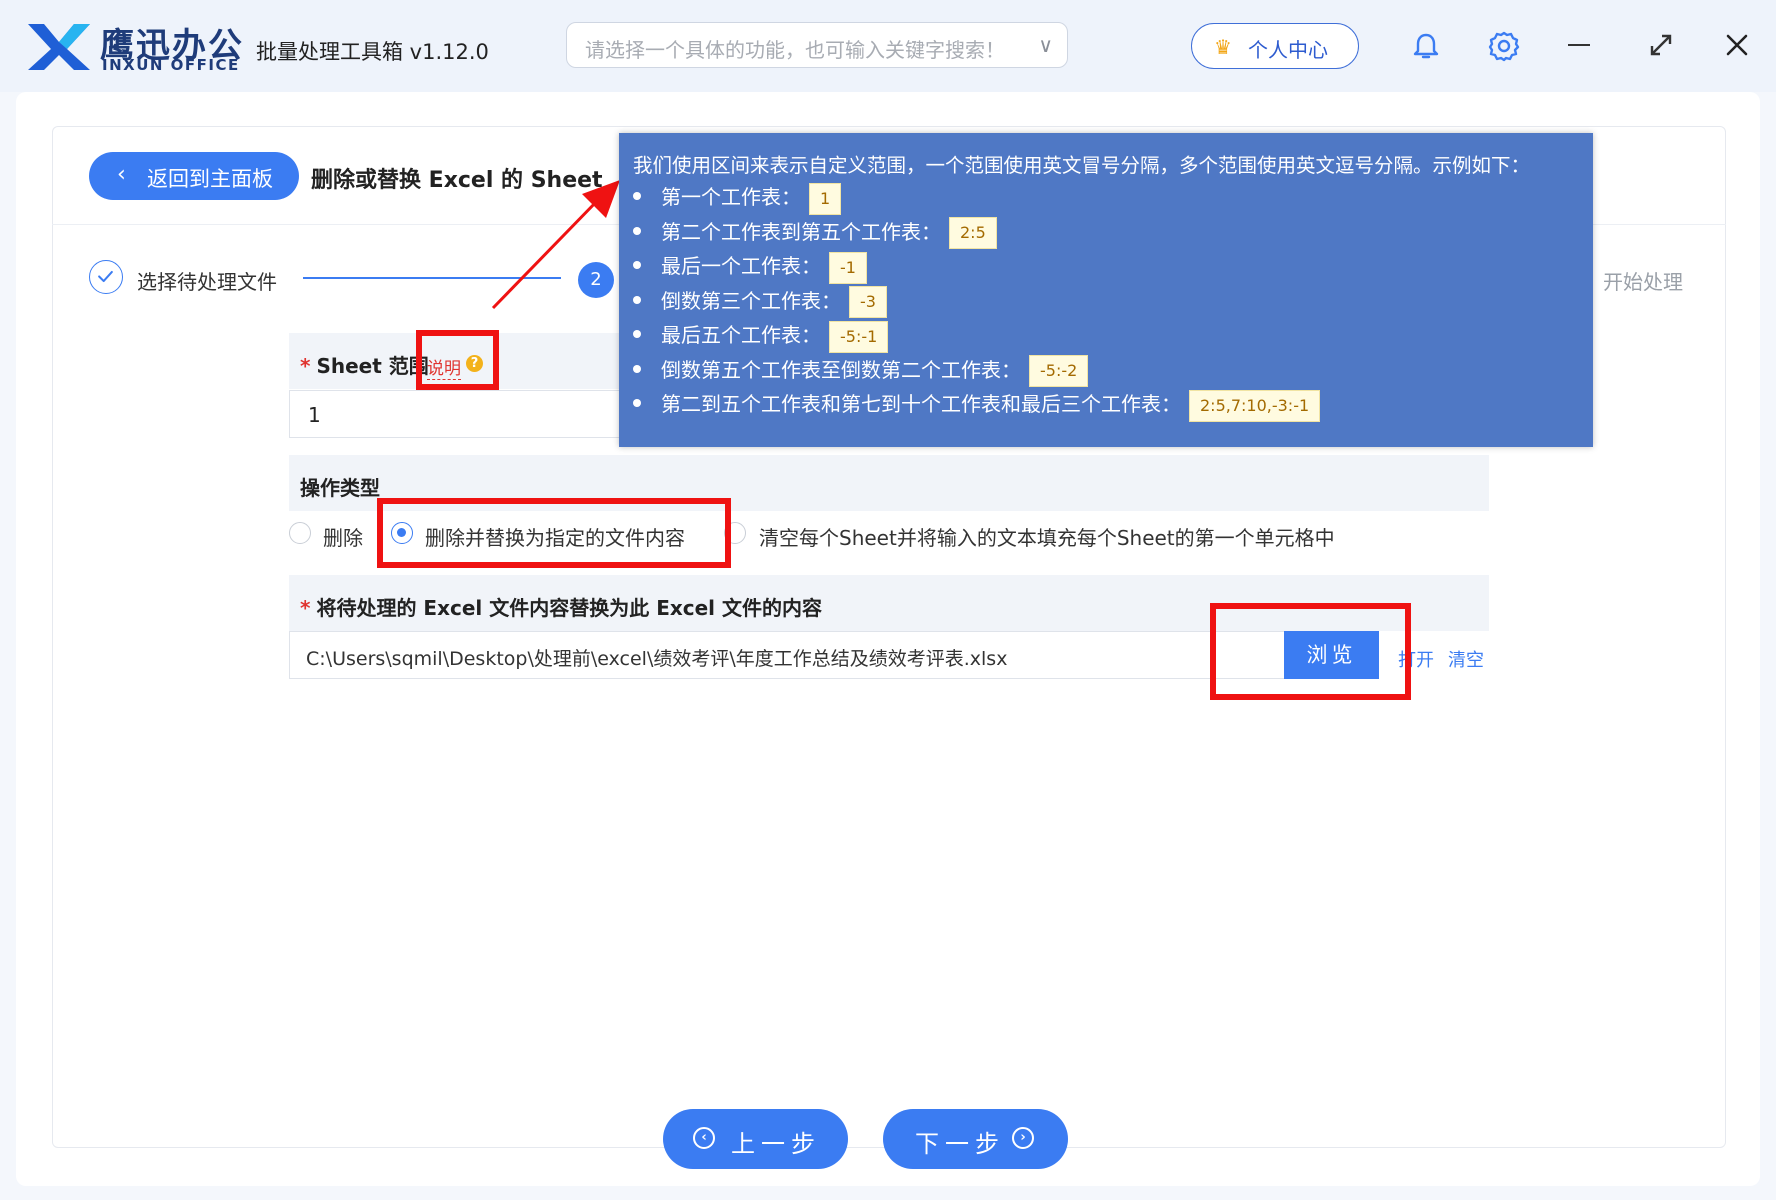 Image resolution: width=1776 pixels, height=1200 pixels. What do you see at coordinates (731, 197) in the screenshot?
I see `example-label: 第一个工作表：` at bounding box center [731, 197].